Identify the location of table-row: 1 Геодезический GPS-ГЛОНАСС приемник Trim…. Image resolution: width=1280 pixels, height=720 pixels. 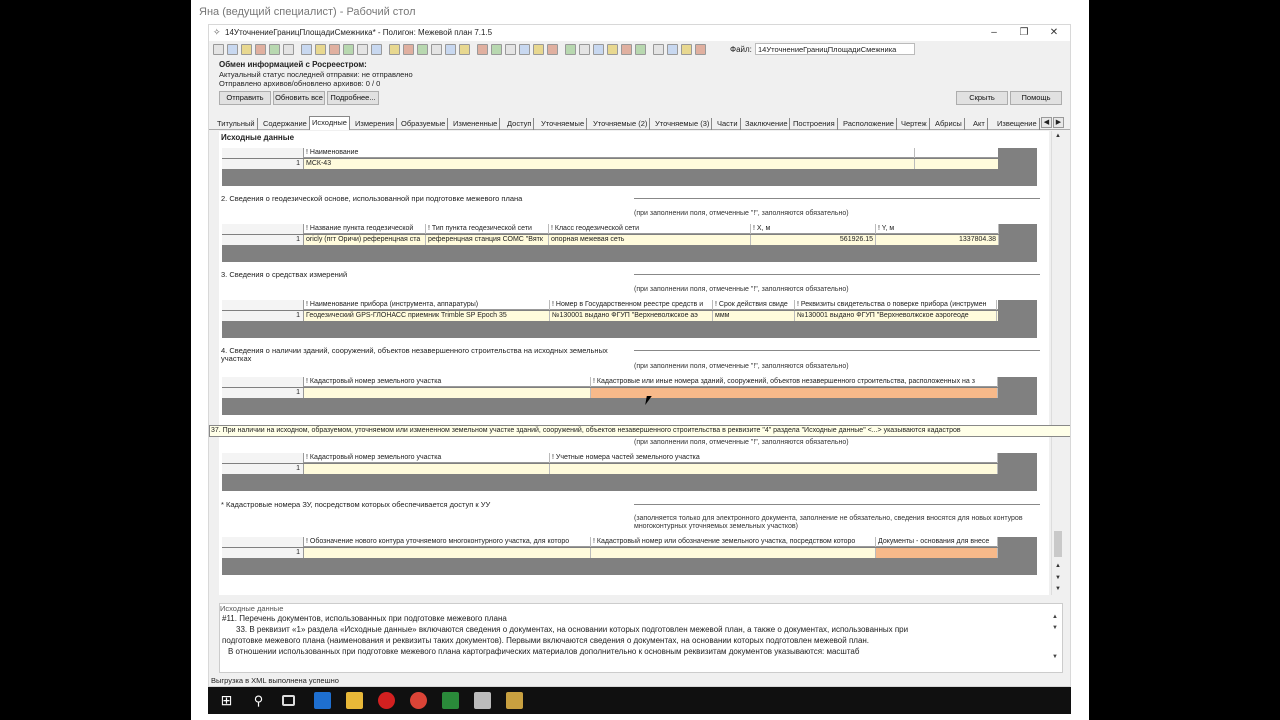
(610, 316).